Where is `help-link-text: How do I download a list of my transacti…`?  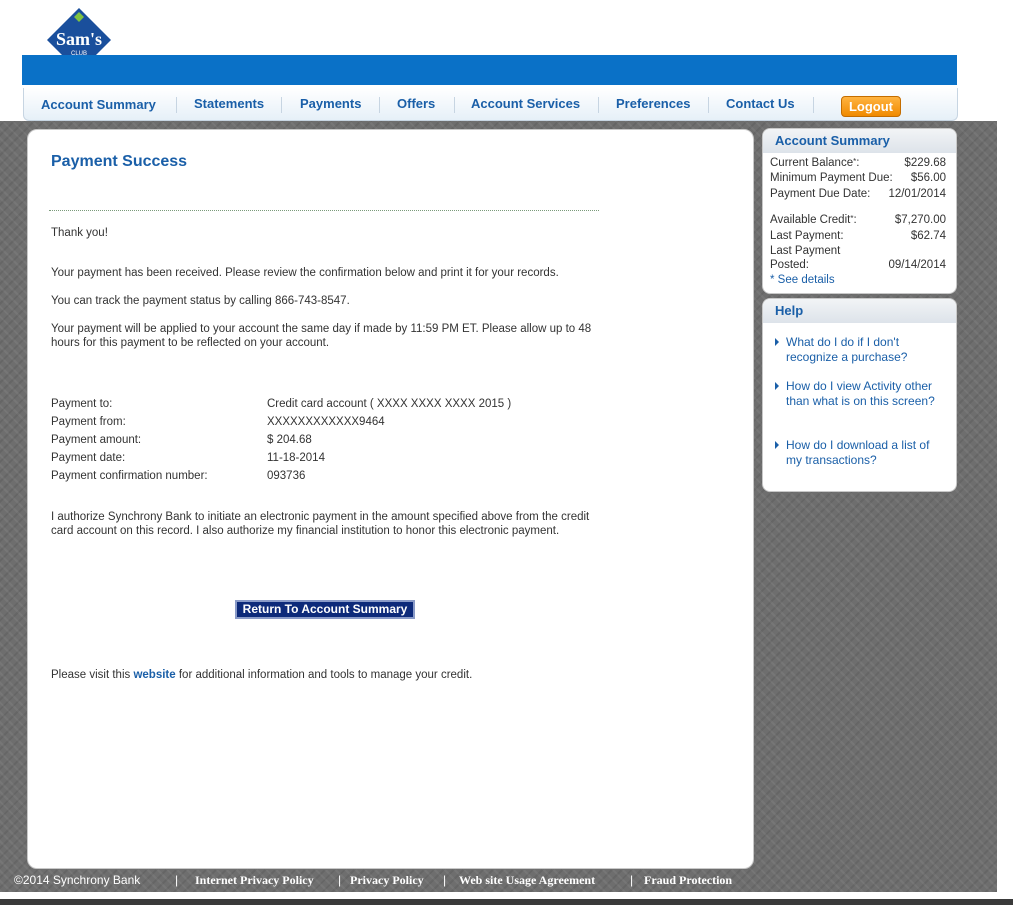 help-link-text: How do I download a list of my transacti… is located at coordinates (865, 453).